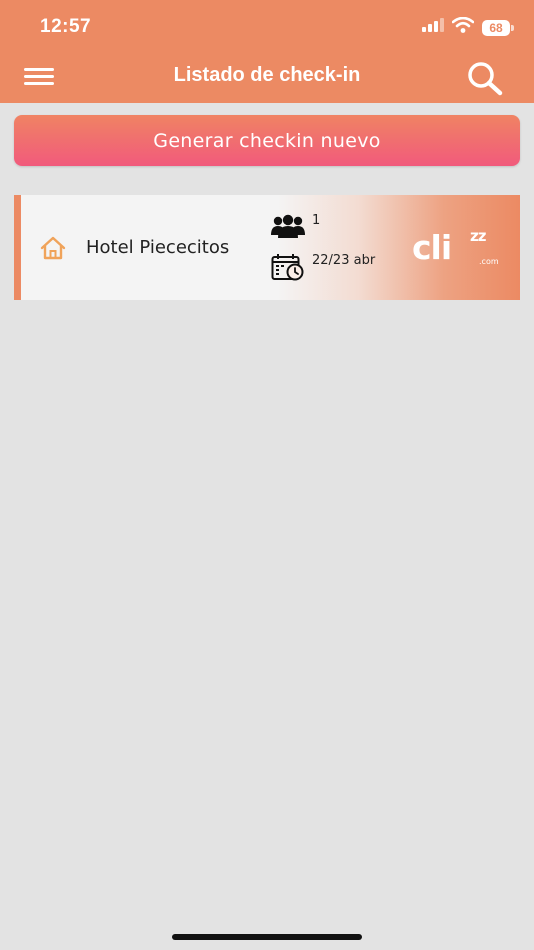 This screenshot has width=534, height=950. Describe the element at coordinates (17, 247) in the screenshot. I see `card-accent-stripe` at that location.